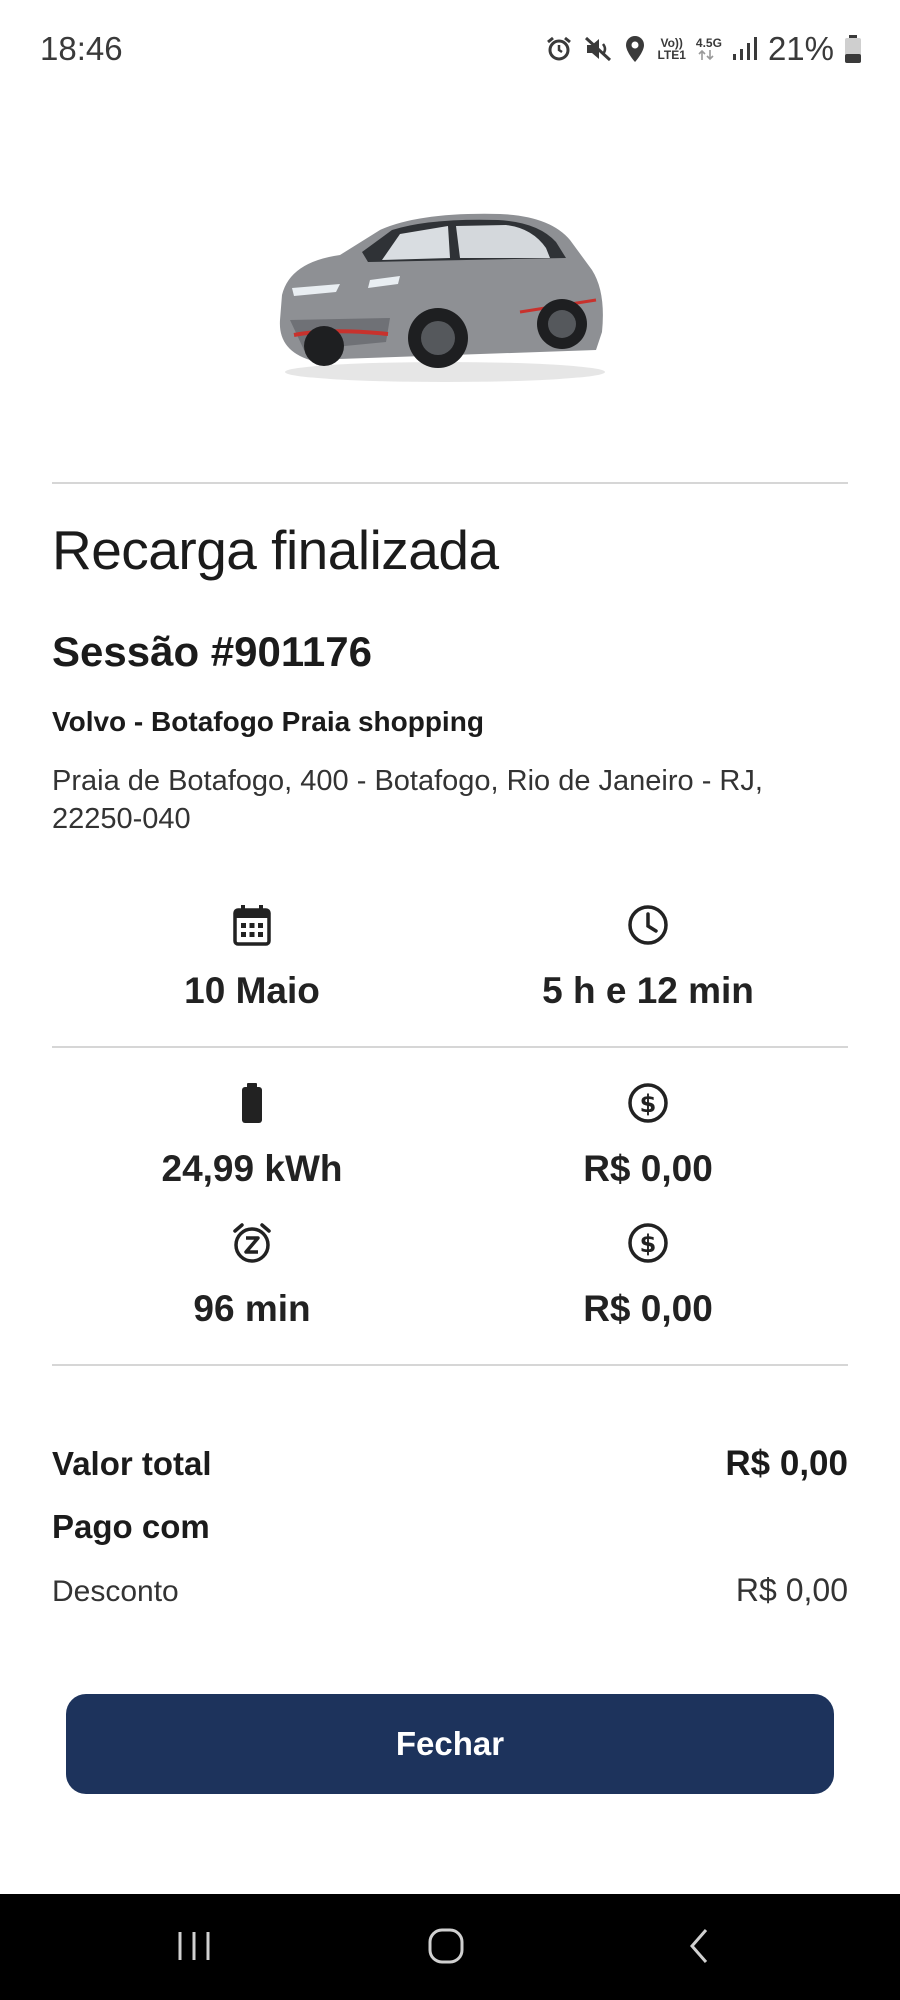  What do you see at coordinates (450, 1365) in the screenshot?
I see `divider-bottom` at bounding box center [450, 1365].